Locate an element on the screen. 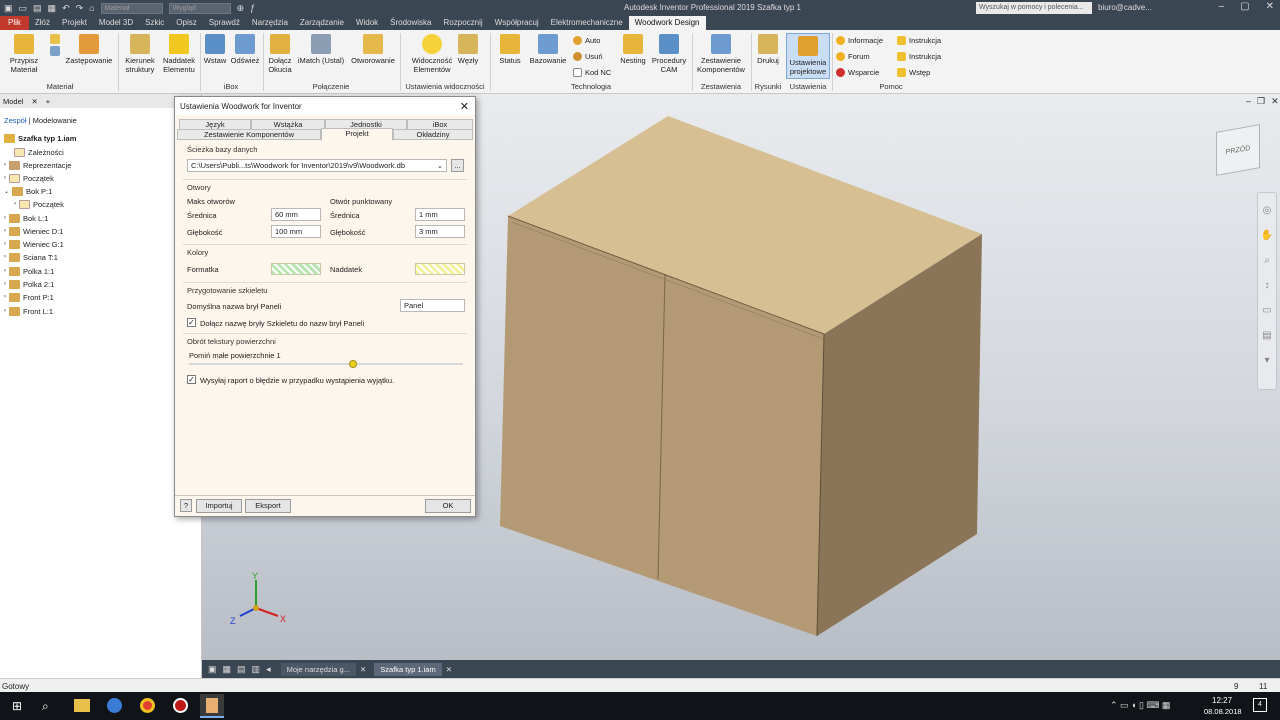  tree-root: Szafka typ 1.iam is located at coordinates (40, 138).